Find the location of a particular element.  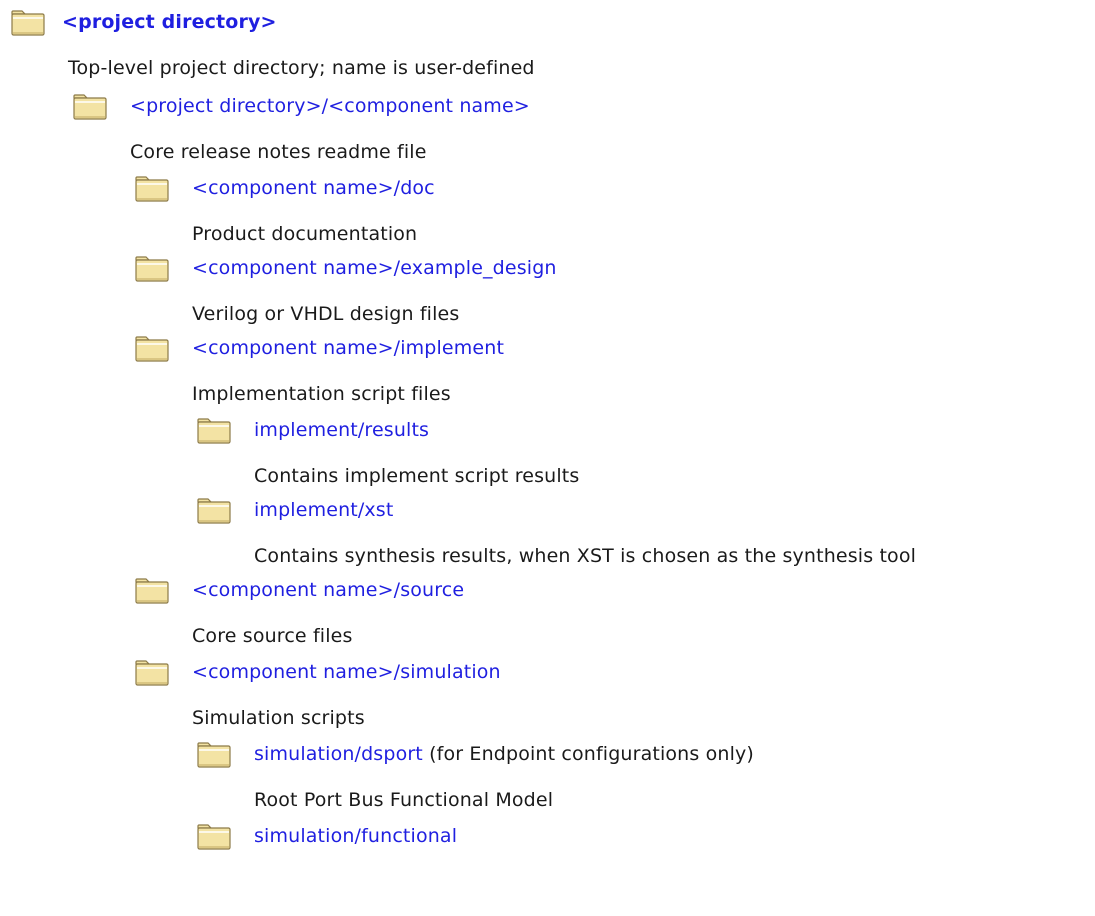

node-path-link: simulation/dsport is located at coordinates (338, 754).